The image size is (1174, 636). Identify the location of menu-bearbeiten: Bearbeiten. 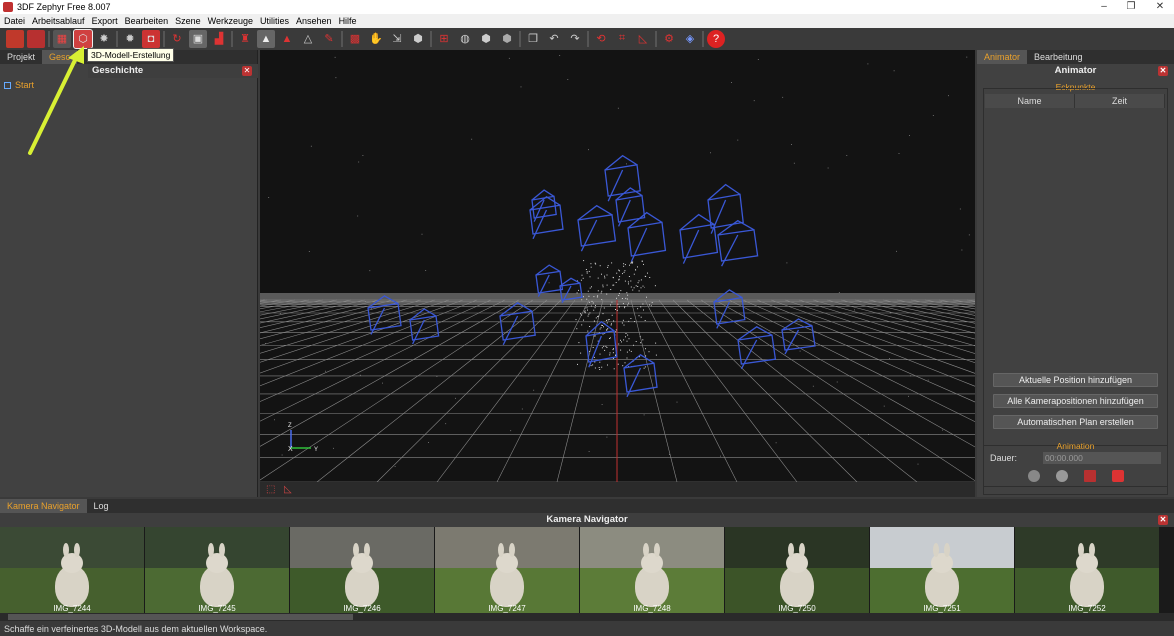
(146, 21).